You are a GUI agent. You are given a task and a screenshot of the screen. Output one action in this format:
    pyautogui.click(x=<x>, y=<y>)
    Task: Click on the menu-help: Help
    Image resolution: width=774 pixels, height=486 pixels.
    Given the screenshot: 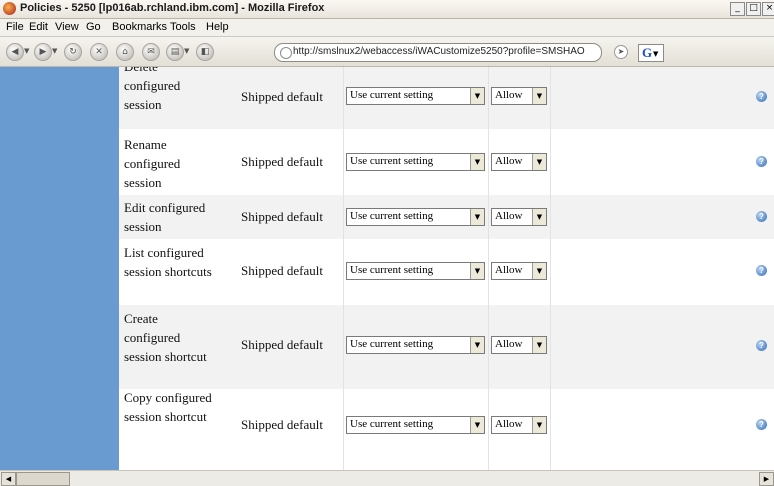 What is the action you would take?
    pyautogui.click(x=217, y=27)
    